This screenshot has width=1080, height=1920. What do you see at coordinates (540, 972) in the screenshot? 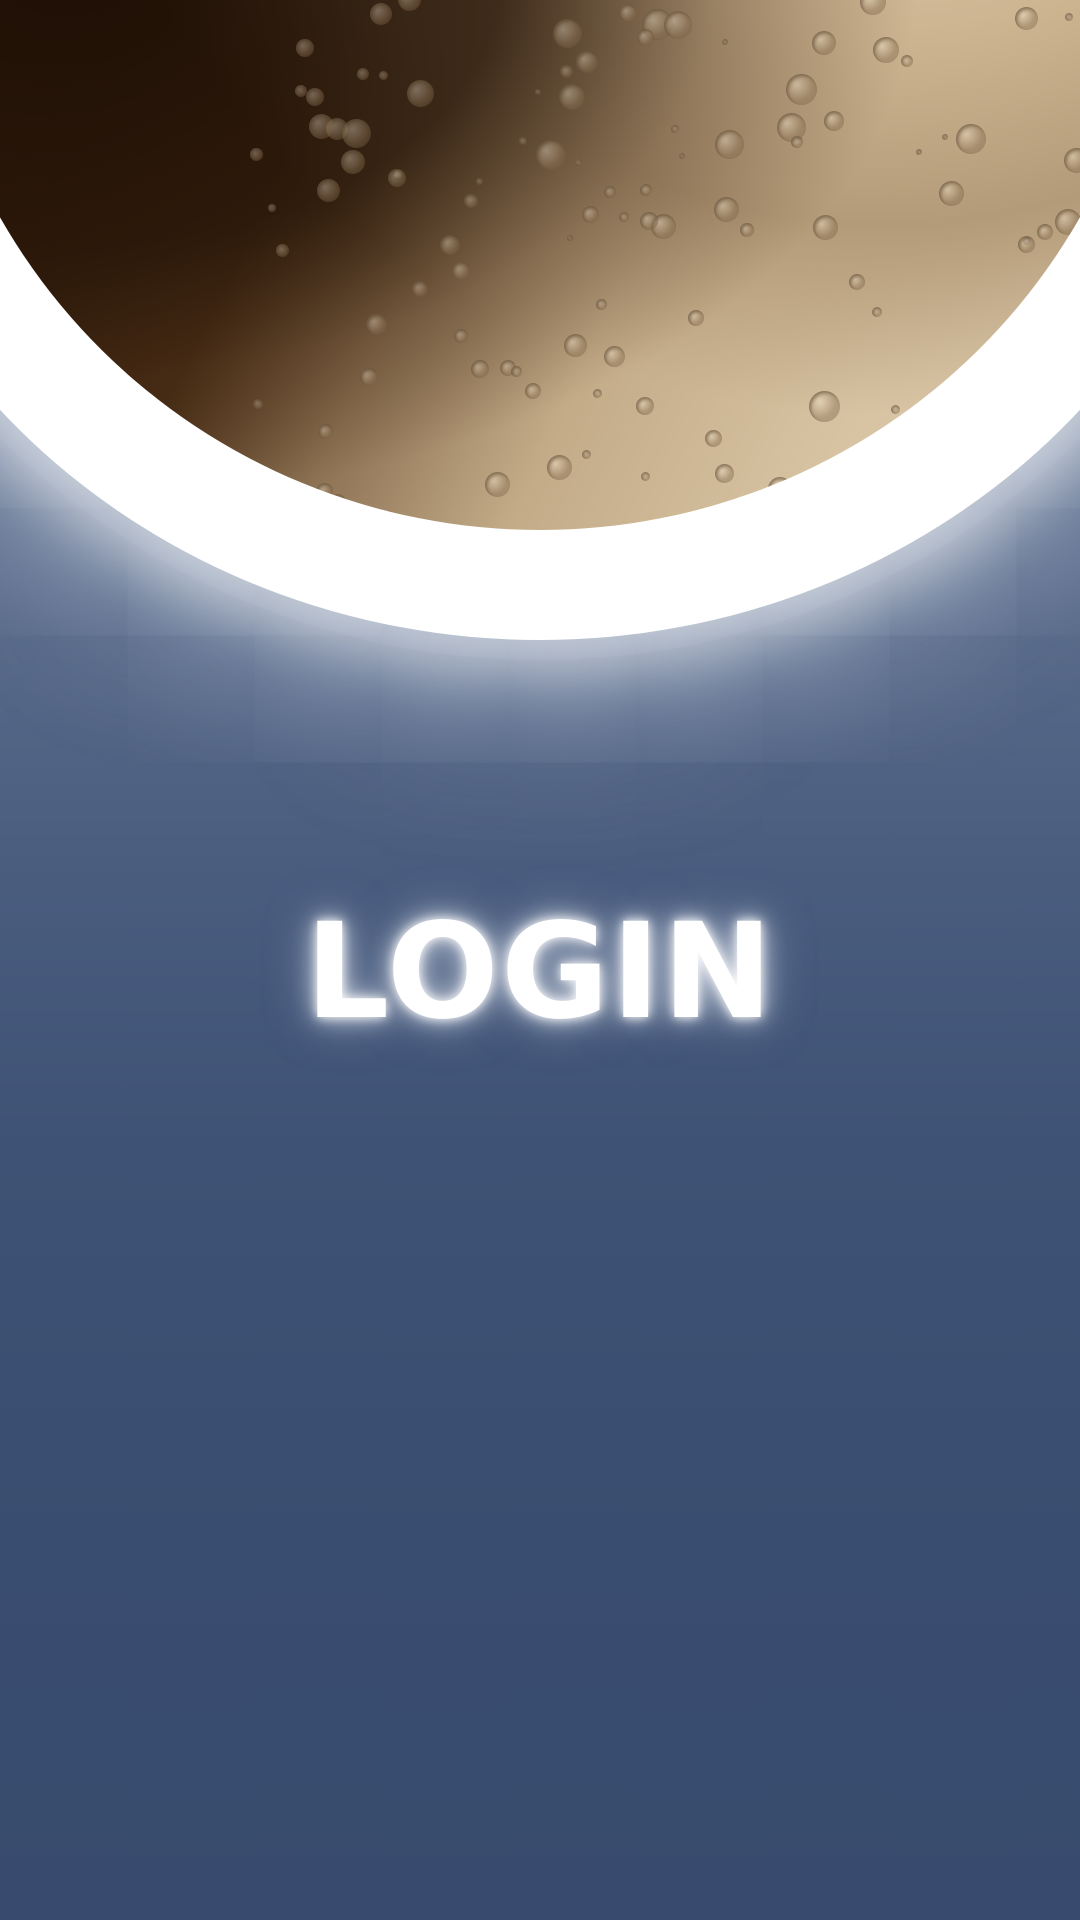
I see `login-button: LOGIN` at bounding box center [540, 972].